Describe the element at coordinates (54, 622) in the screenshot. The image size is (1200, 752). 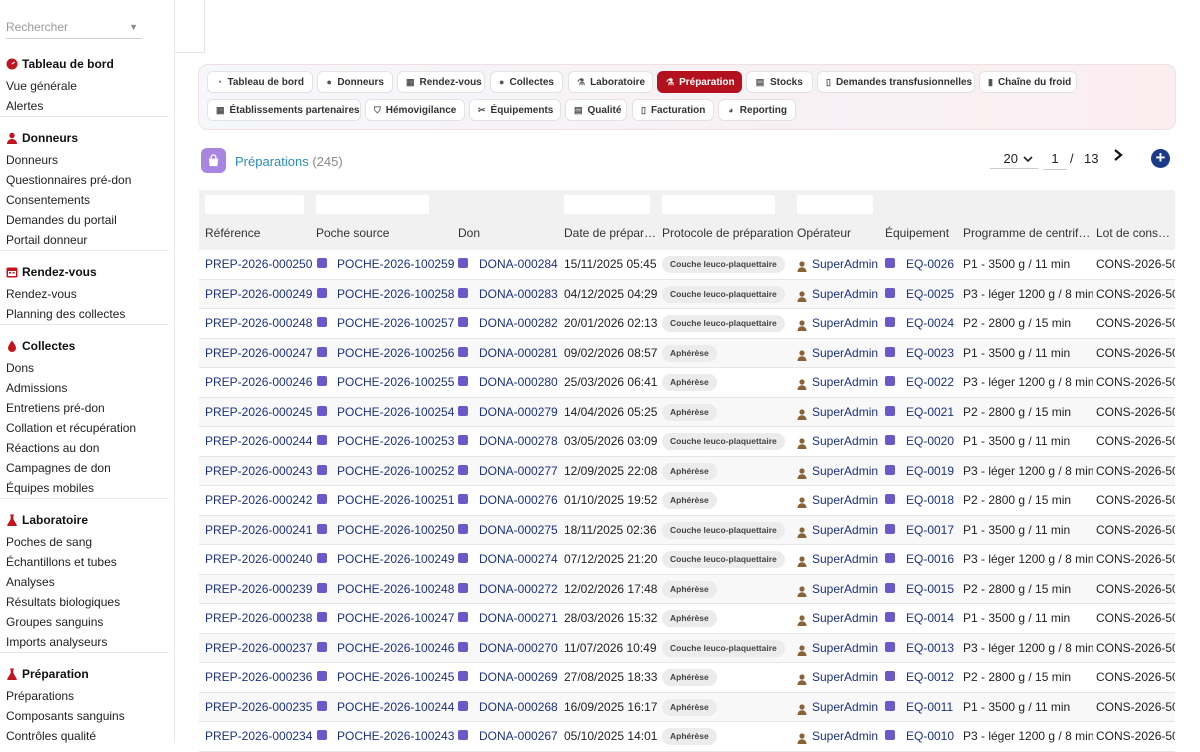
I see `sidebar-item: Groupes sanguins` at that location.